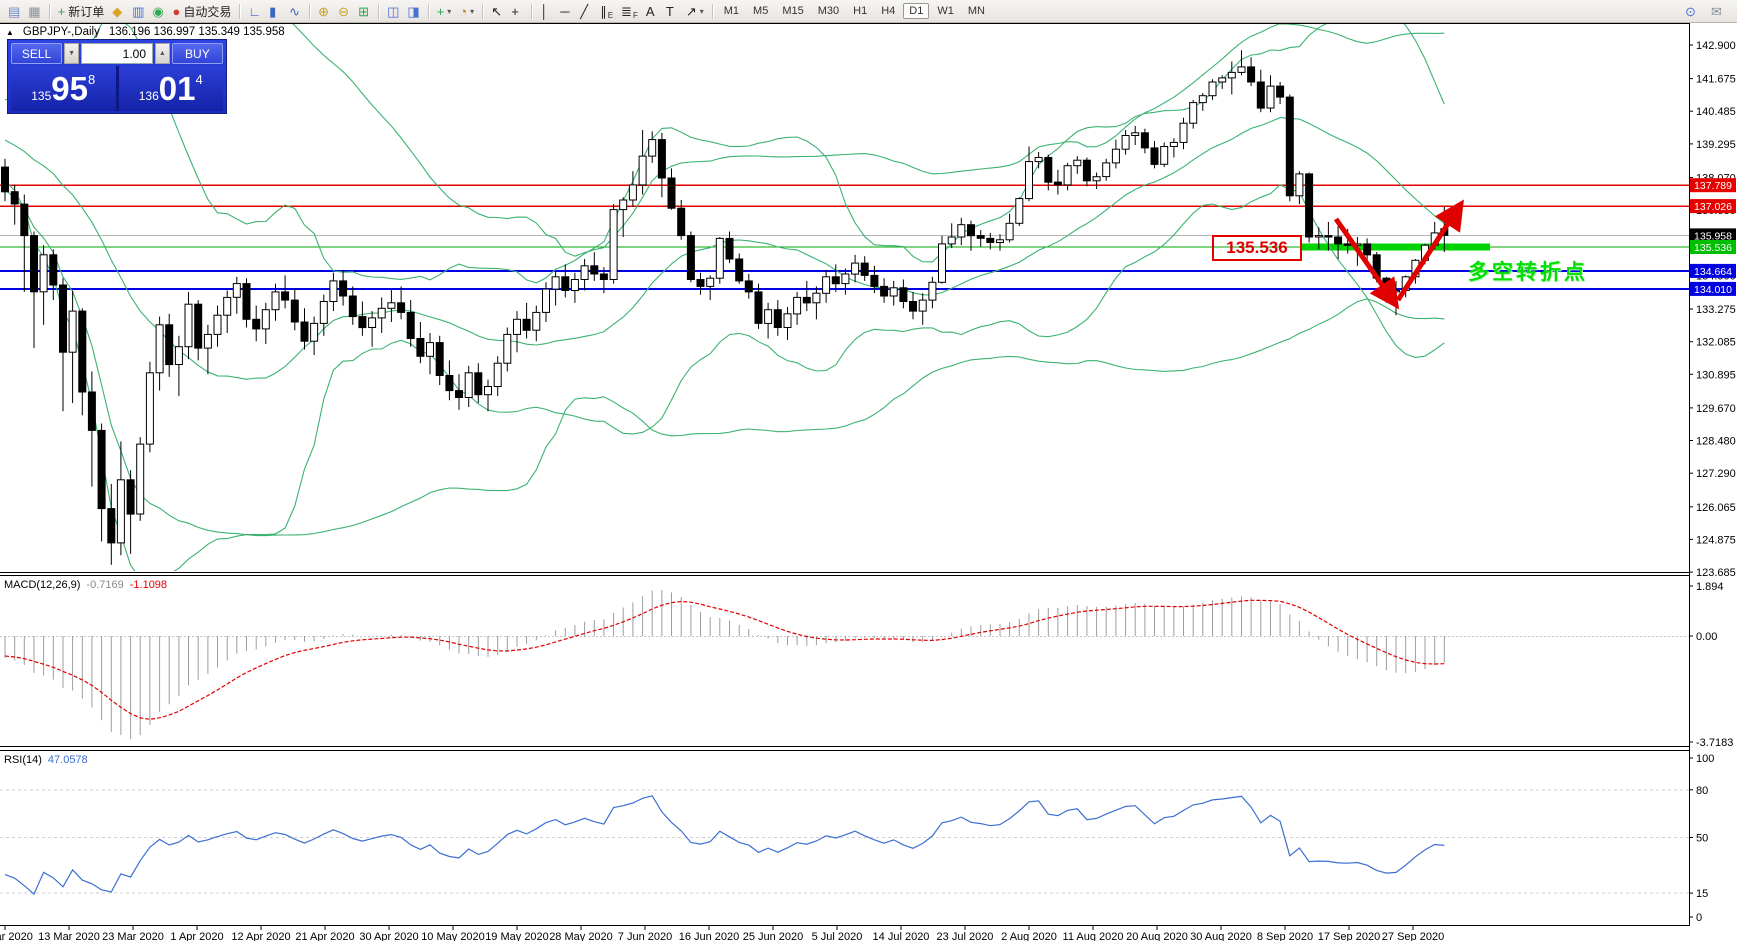 This screenshot has width=1737, height=941. What do you see at coordinates (1528, 271) in the screenshot?
I see `turning-point-label: 多空转折点` at bounding box center [1528, 271].